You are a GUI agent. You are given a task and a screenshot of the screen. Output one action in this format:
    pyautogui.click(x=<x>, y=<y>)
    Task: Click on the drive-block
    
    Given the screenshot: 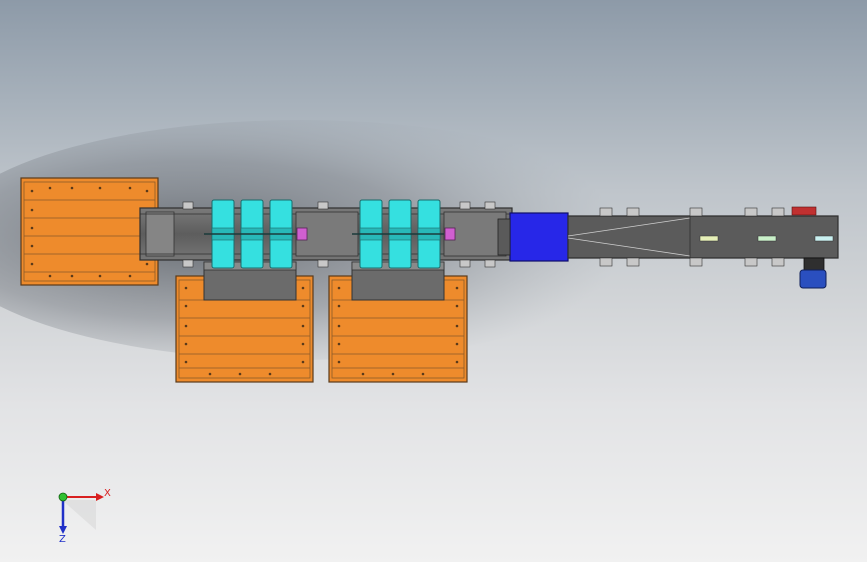 What is the action you would take?
    pyautogui.click(x=533, y=237)
    